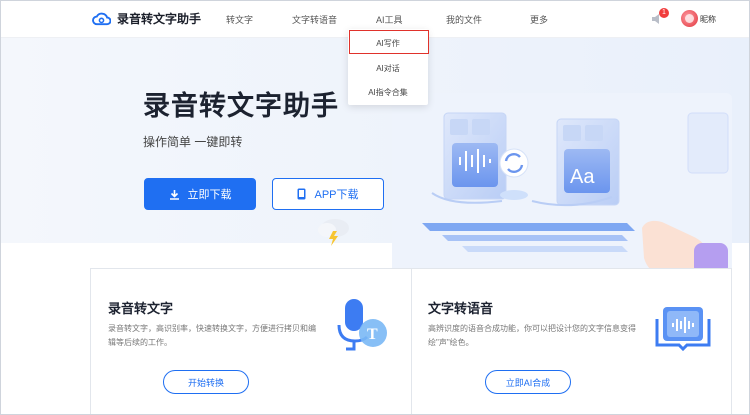 The width and height of the screenshot is (750, 415). I want to click on book-audio-icon, so click(683, 329).